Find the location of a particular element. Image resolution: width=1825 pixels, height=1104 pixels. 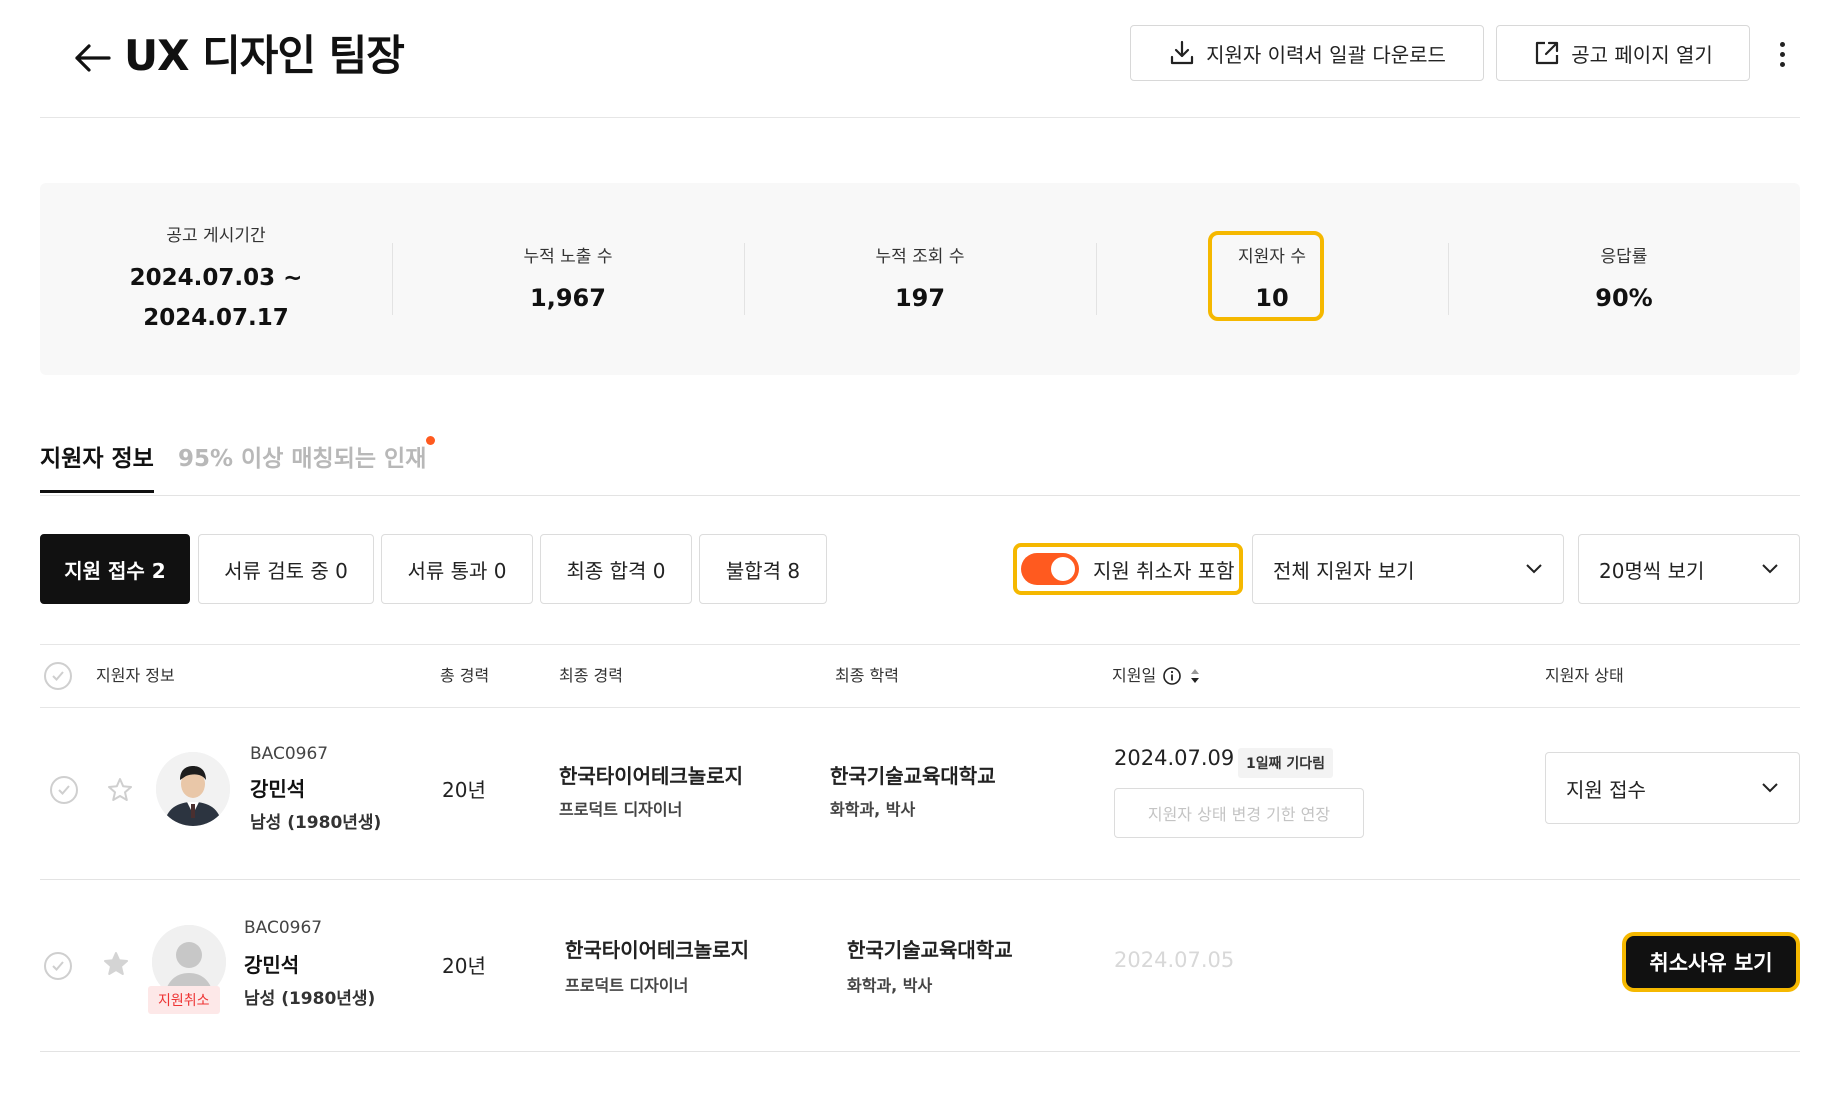

extend-deadline-button: 지원자 상태 변경 기한 연장 is located at coordinates (1239, 813).